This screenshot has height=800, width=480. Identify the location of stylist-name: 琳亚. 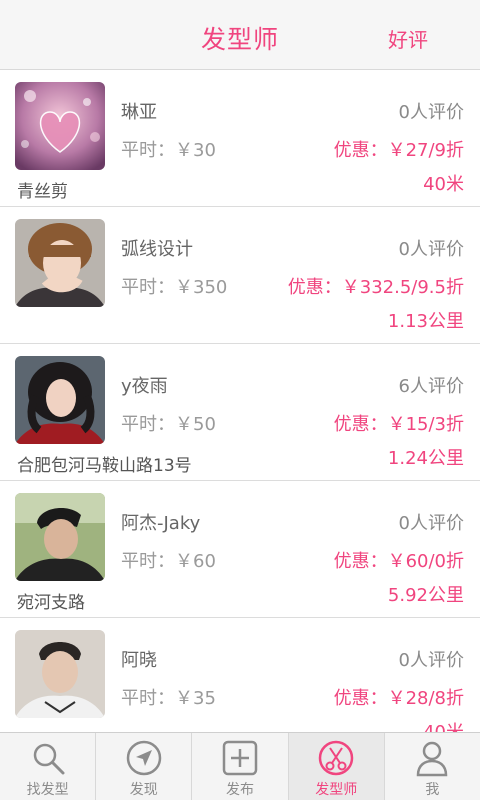
(139, 112).